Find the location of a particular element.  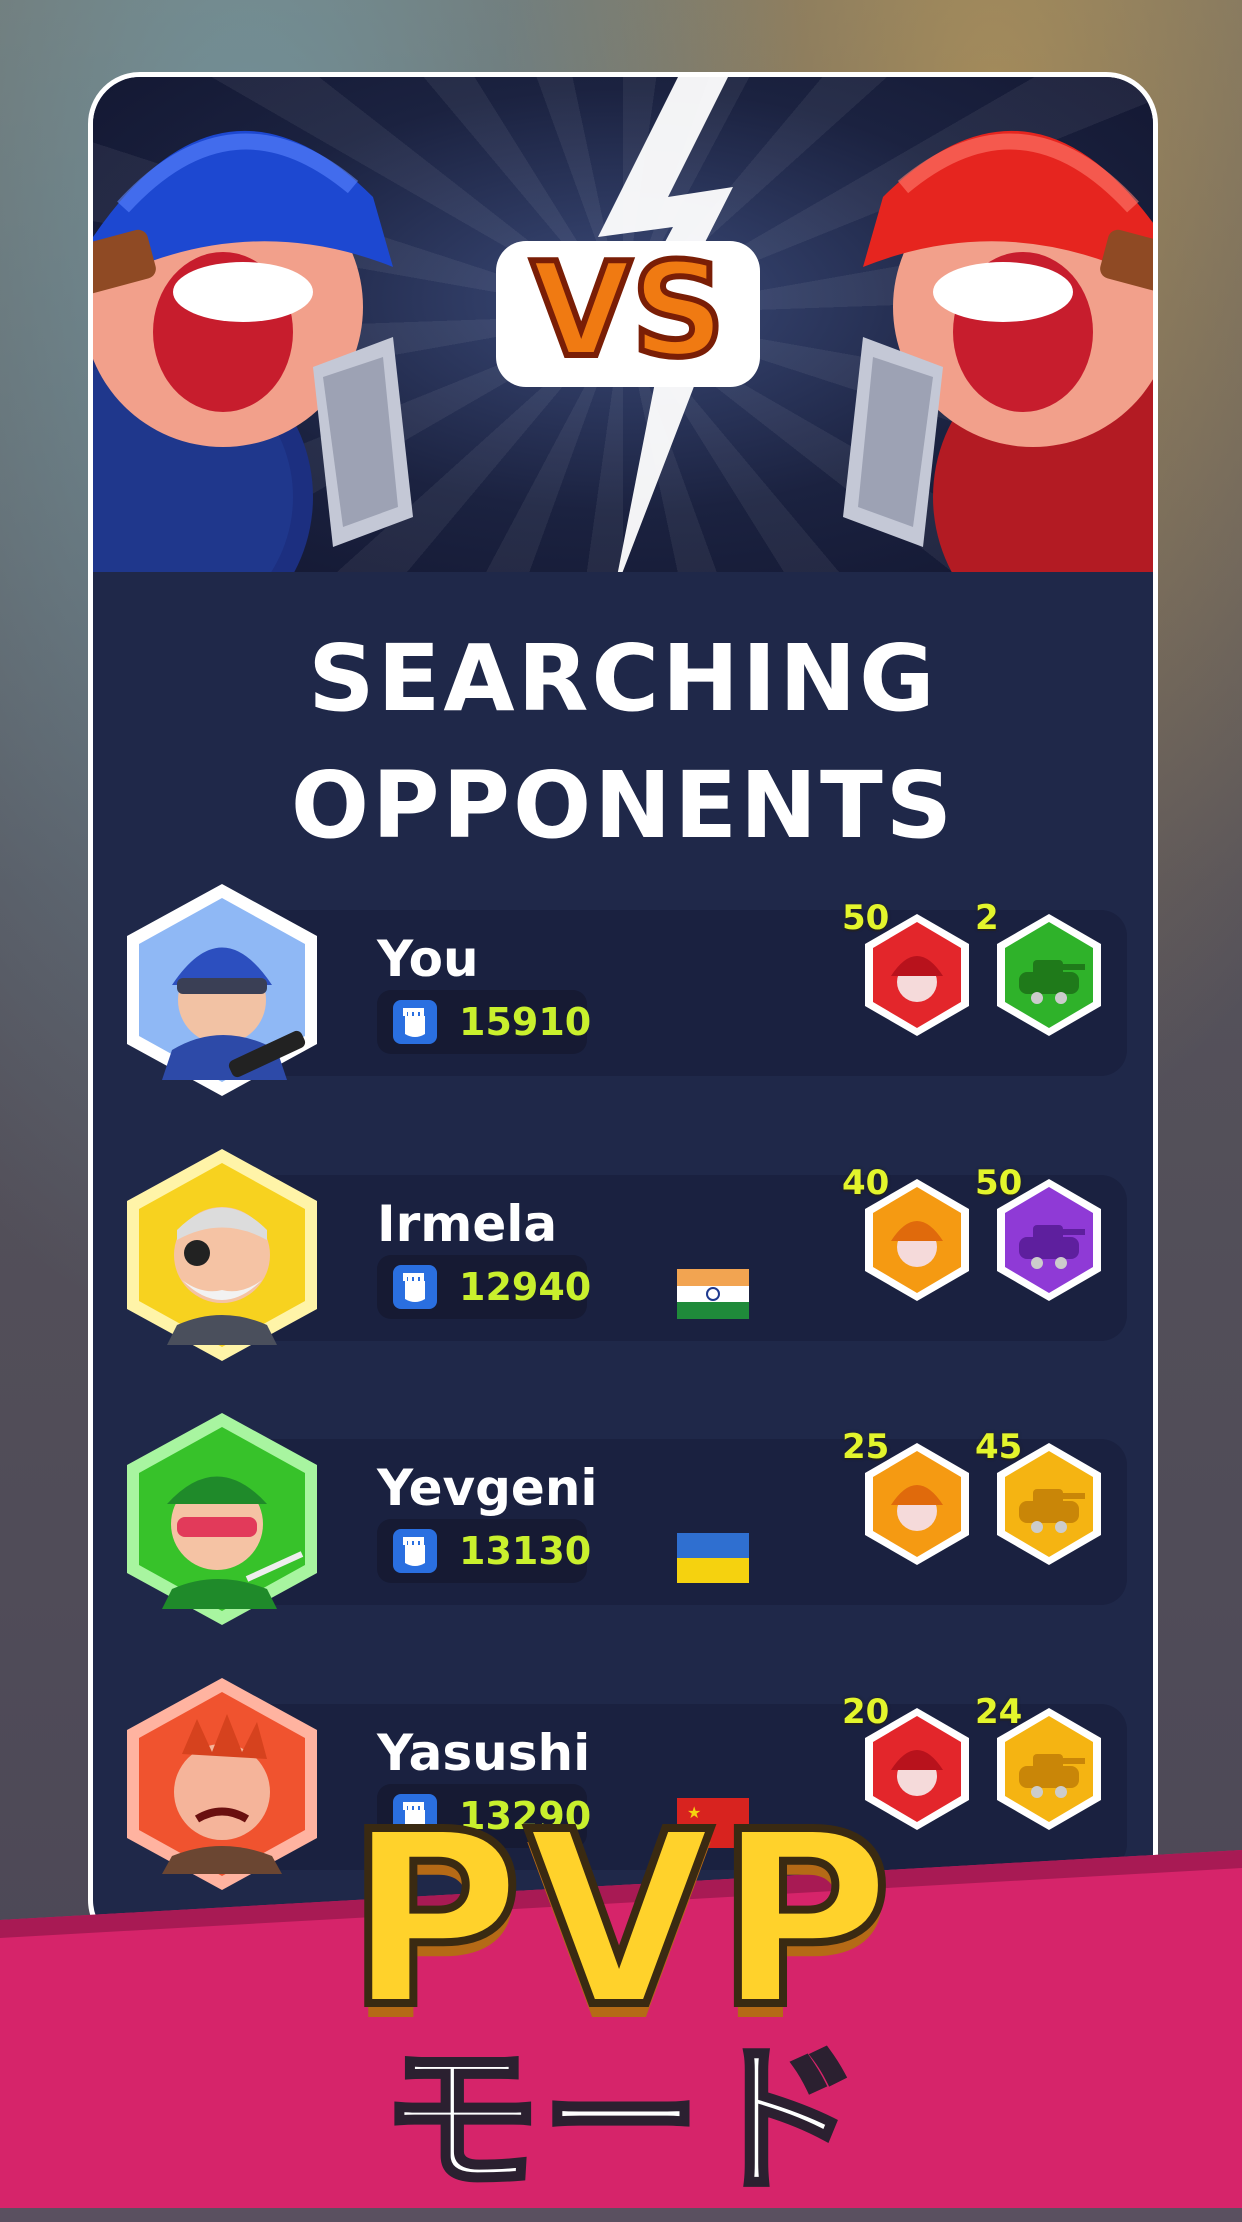

ukraine-flag-icon is located at coordinates (713, 1558).